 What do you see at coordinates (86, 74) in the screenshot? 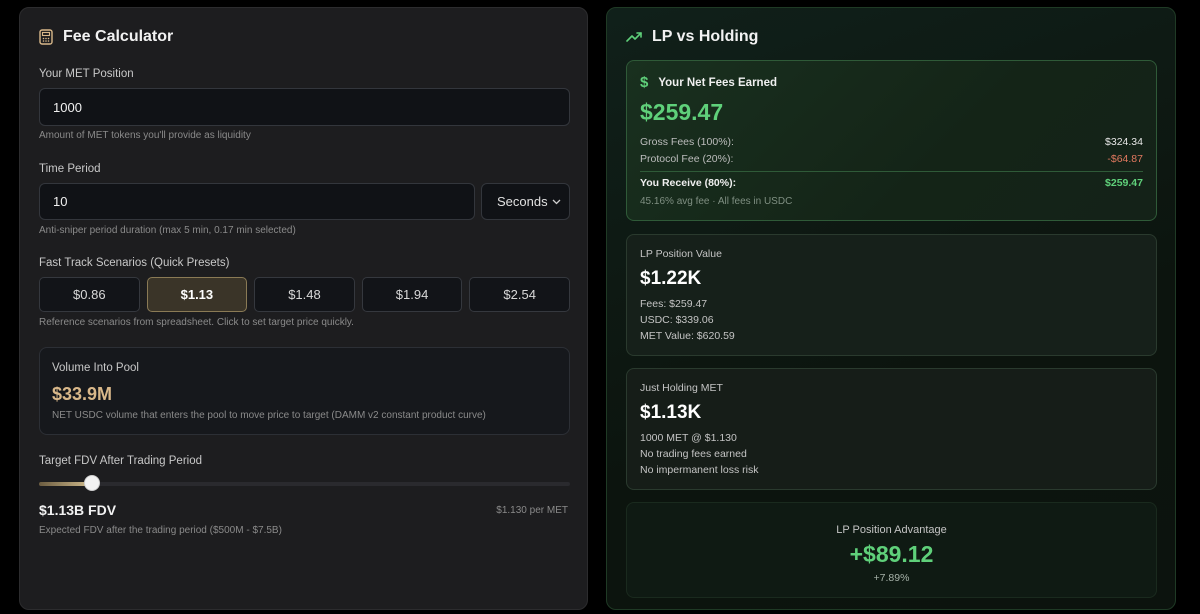
I see `position-label: Your MET Position` at bounding box center [86, 74].